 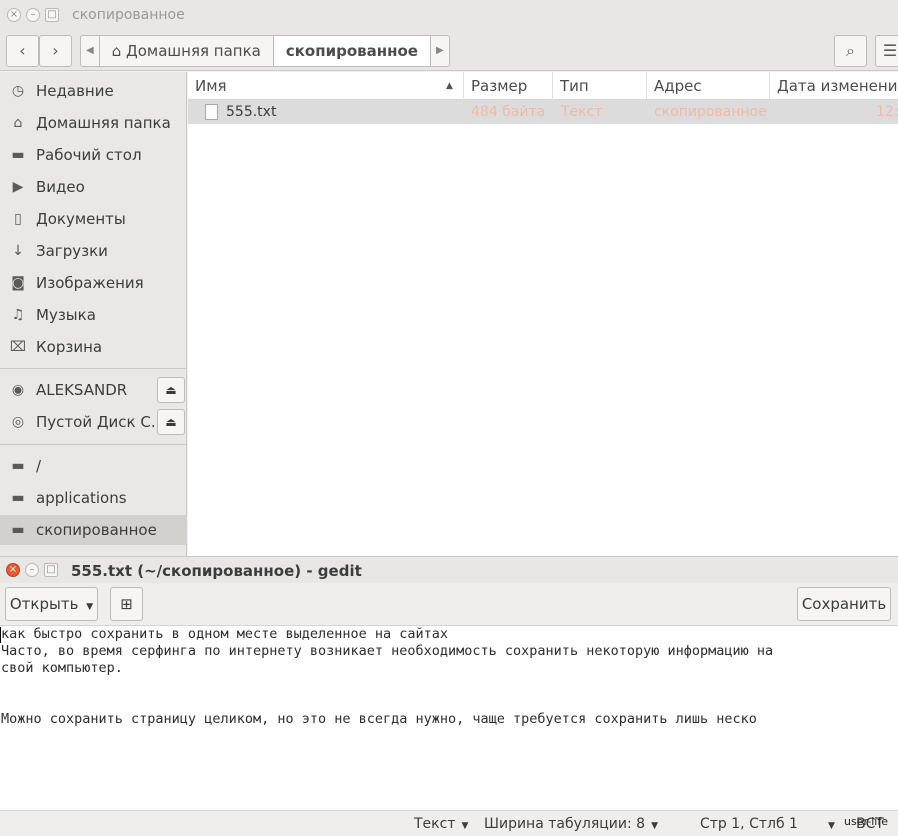 I want to click on column-header: Имя ▲ Размер Тип Адрес Дата изменения, so click(x=543, y=86).